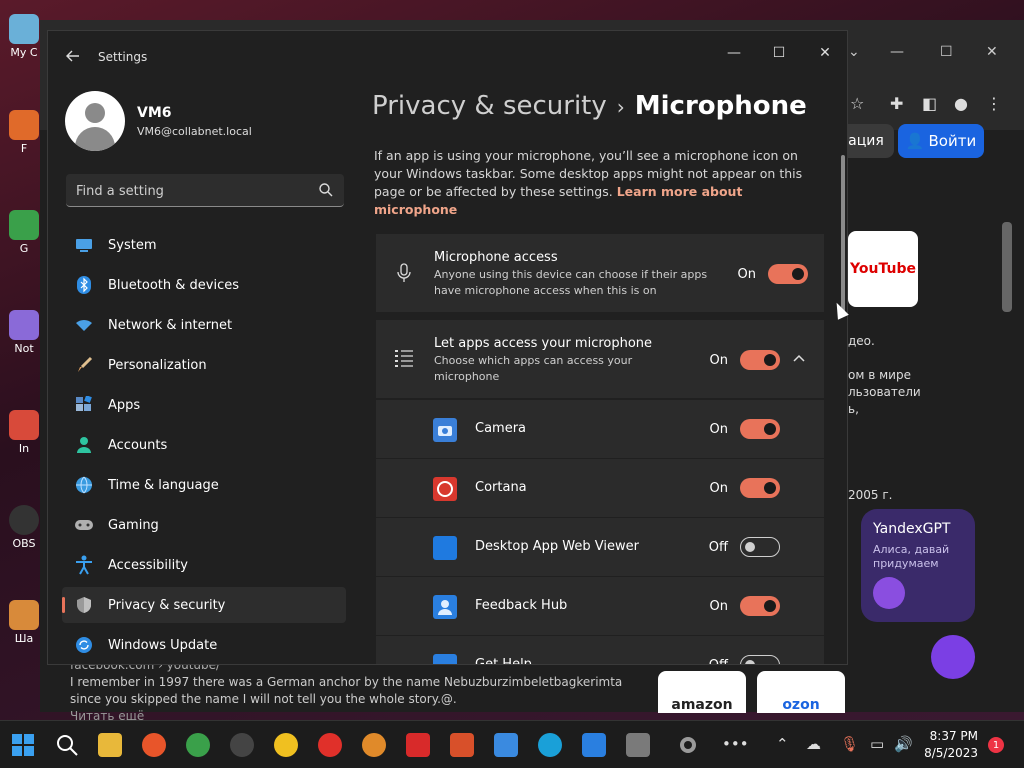 Image resolution: width=1024 pixels, height=768 pixels. I want to click on calendar-icon, so click(594, 745).